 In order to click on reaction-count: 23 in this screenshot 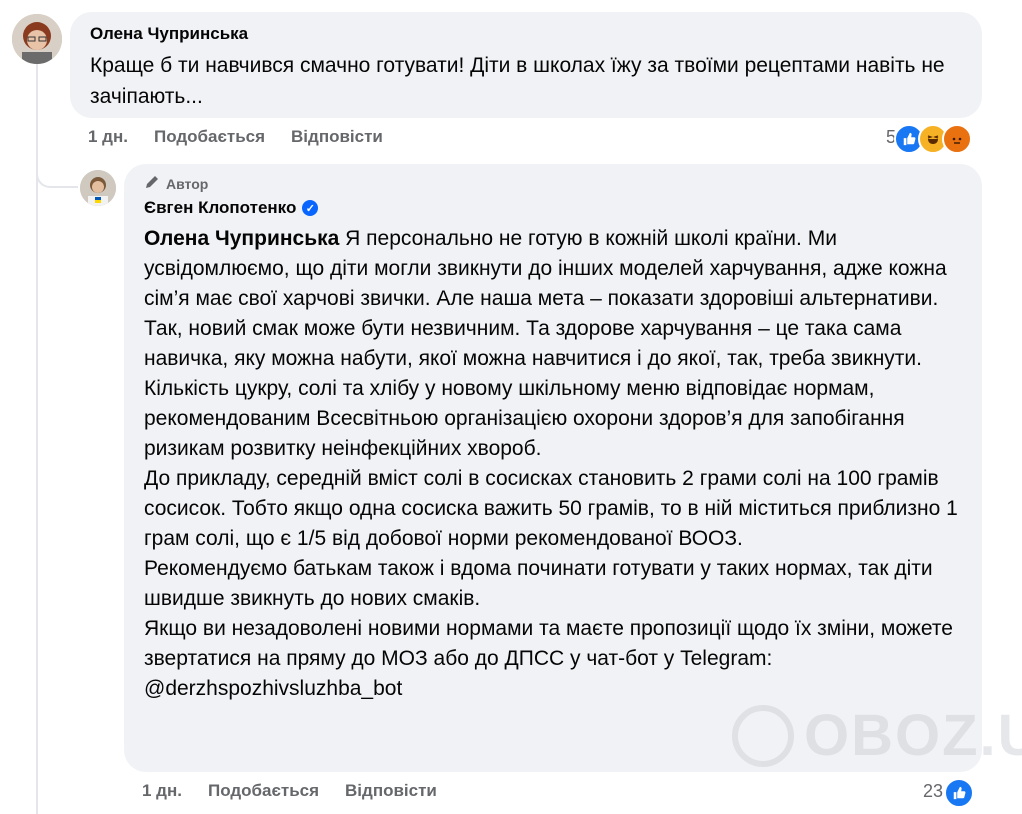, I will do `click(933, 791)`.